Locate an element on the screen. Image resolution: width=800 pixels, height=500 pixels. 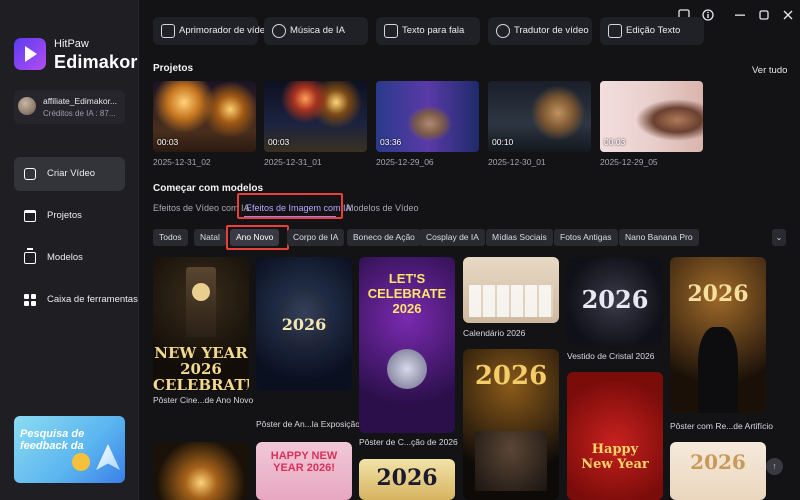
smiley-icon is located at coordinates (81, 462).